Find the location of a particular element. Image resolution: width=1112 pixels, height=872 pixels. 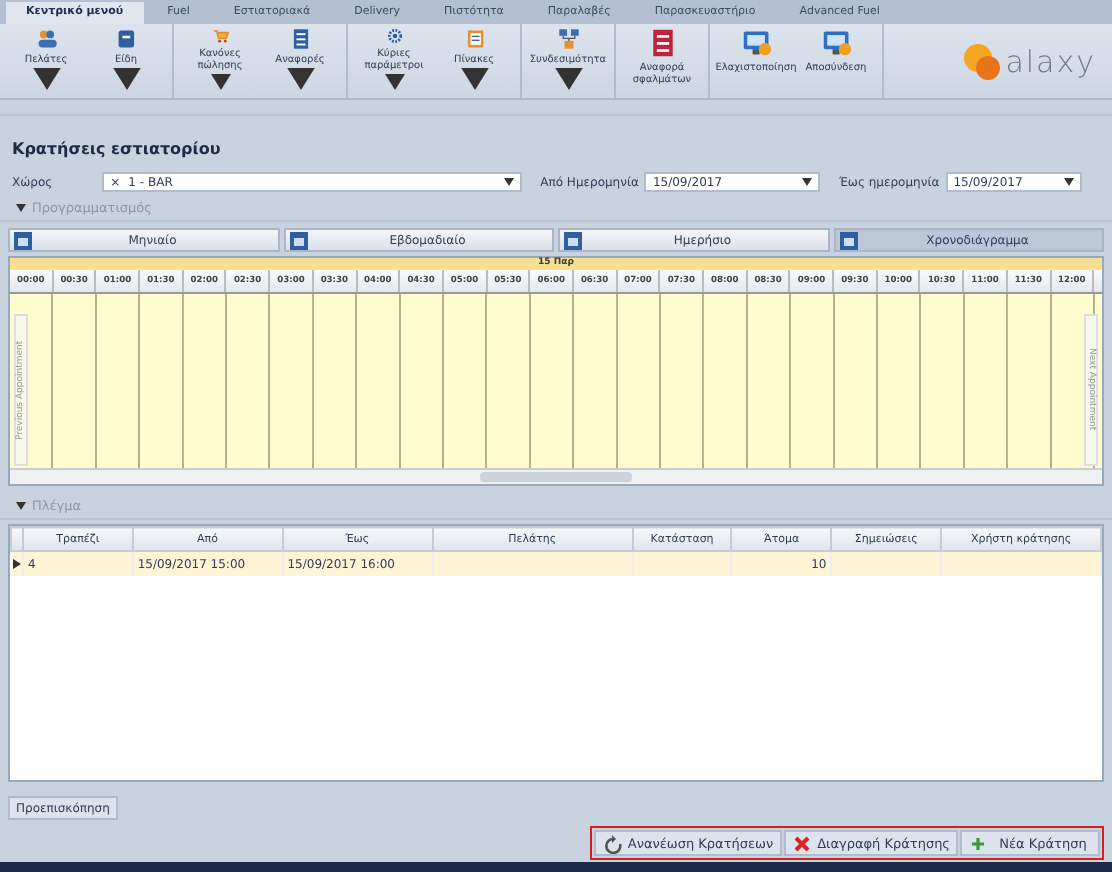

add-icon is located at coordinates (978, 843).